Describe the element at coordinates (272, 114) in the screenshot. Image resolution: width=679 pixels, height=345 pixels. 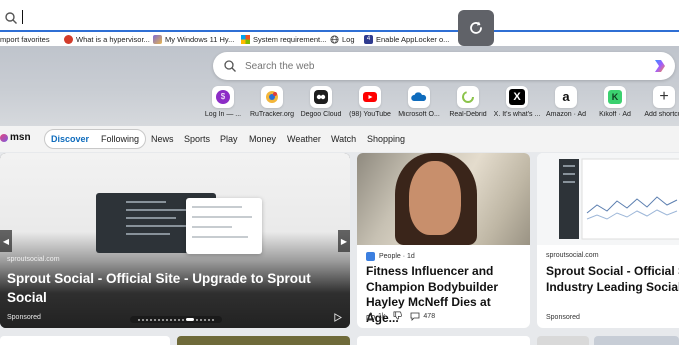
I see `quick-link-label: RuTracker.org` at that location.